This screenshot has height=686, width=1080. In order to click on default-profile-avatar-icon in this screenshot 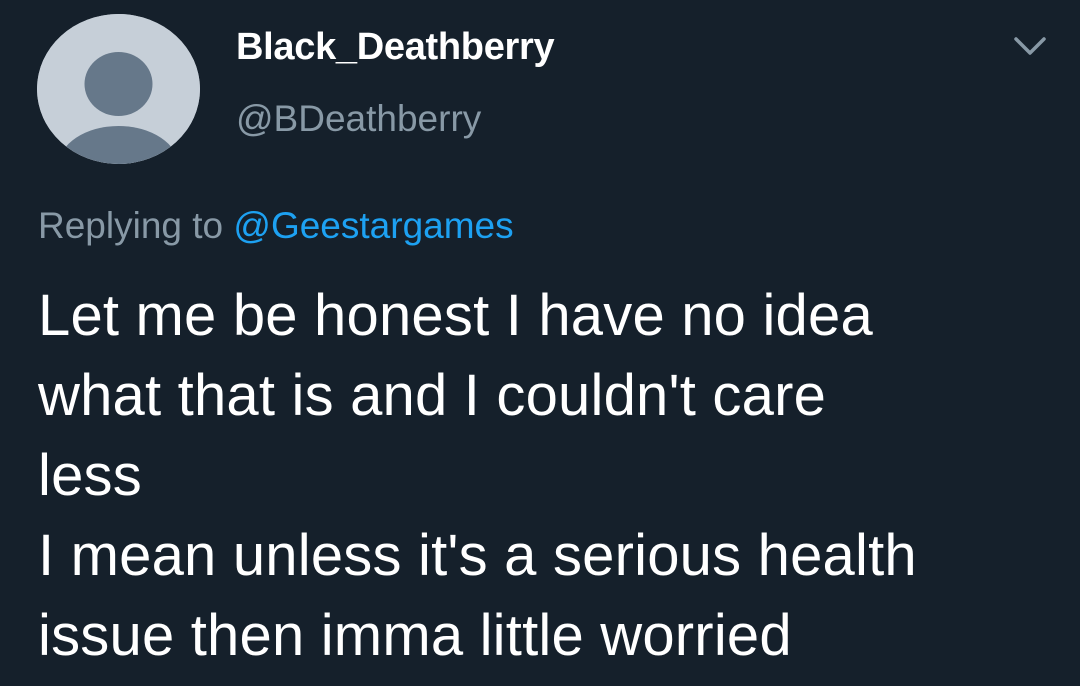, I will do `click(118, 89)`.